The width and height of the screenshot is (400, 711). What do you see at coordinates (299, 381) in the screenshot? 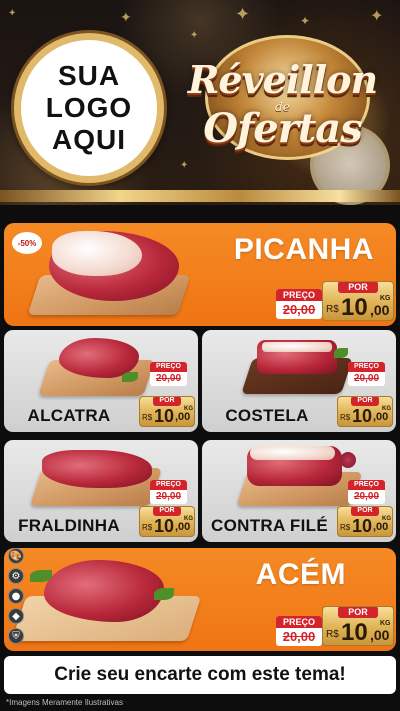
I see `product-card-costela: COSTELA PREÇO 20,00 POR R$ 10 ,00 KG` at bounding box center [299, 381].